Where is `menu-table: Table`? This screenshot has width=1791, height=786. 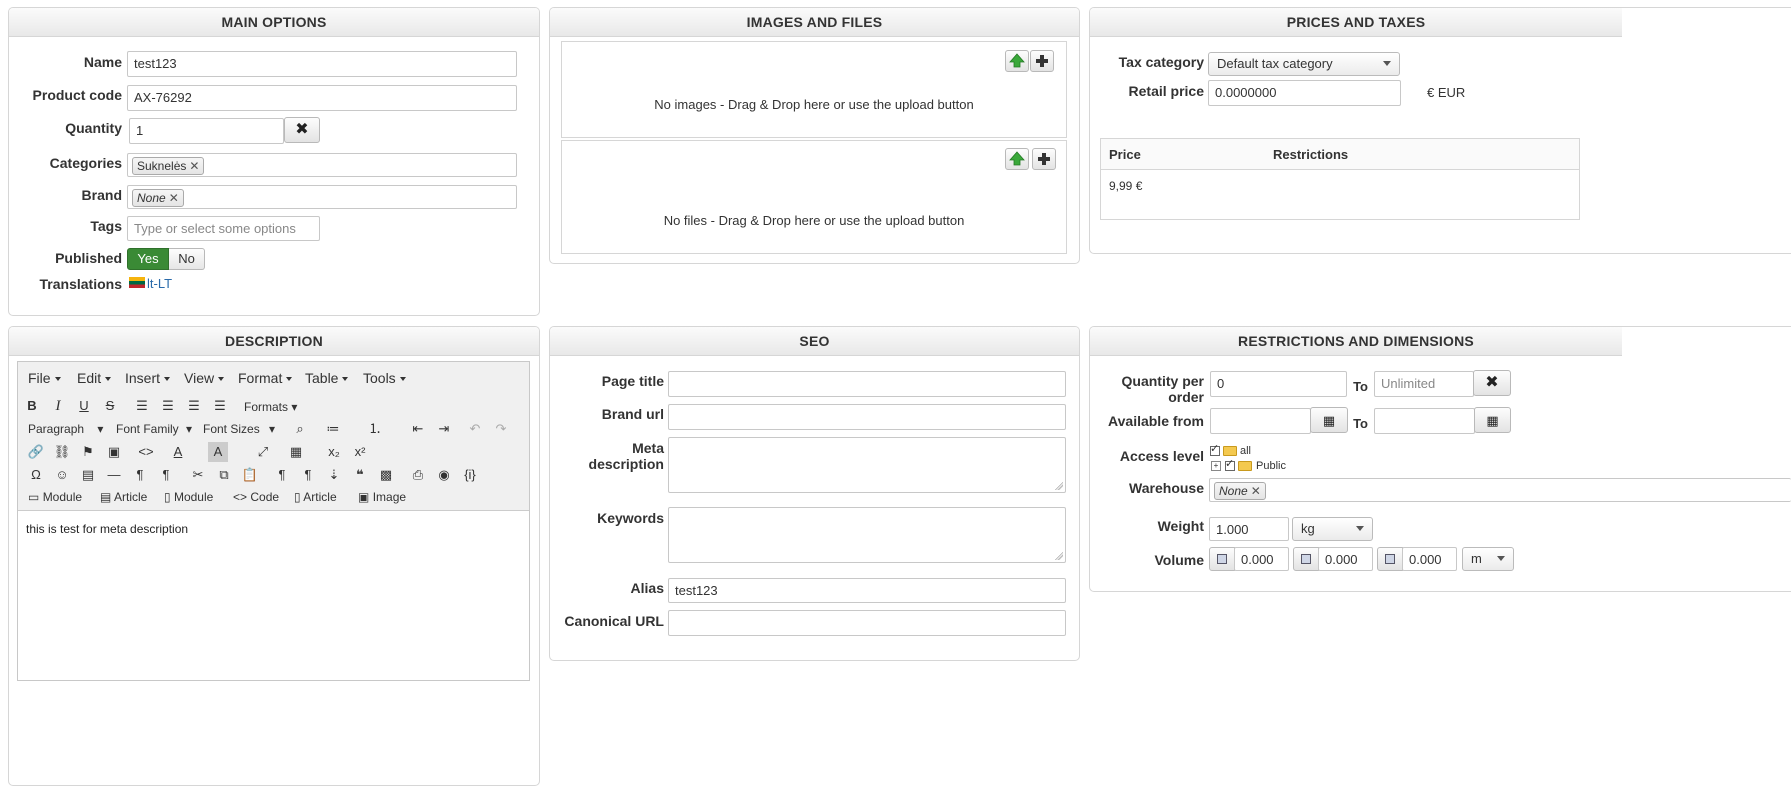 menu-table: Table is located at coordinates (327, 378).